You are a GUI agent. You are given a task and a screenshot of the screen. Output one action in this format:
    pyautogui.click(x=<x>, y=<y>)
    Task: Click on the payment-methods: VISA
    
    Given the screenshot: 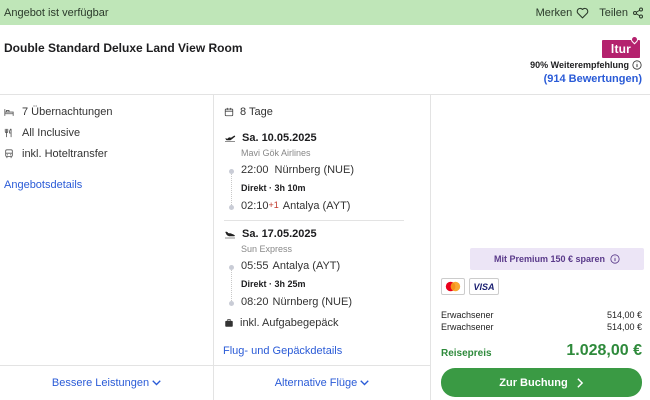 What is the action you would take?
    pyautogui.click(x=470, y=286)
    